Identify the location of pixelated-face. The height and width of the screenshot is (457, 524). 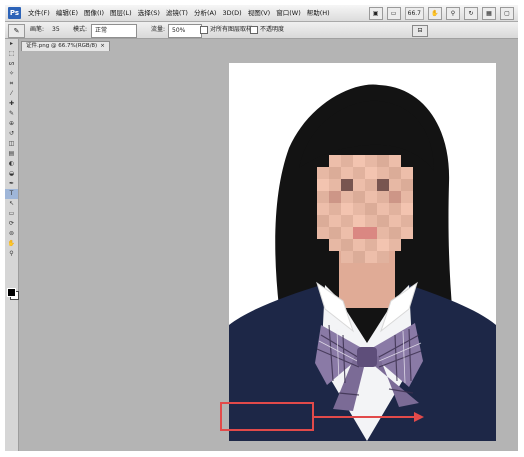
(365, 209).